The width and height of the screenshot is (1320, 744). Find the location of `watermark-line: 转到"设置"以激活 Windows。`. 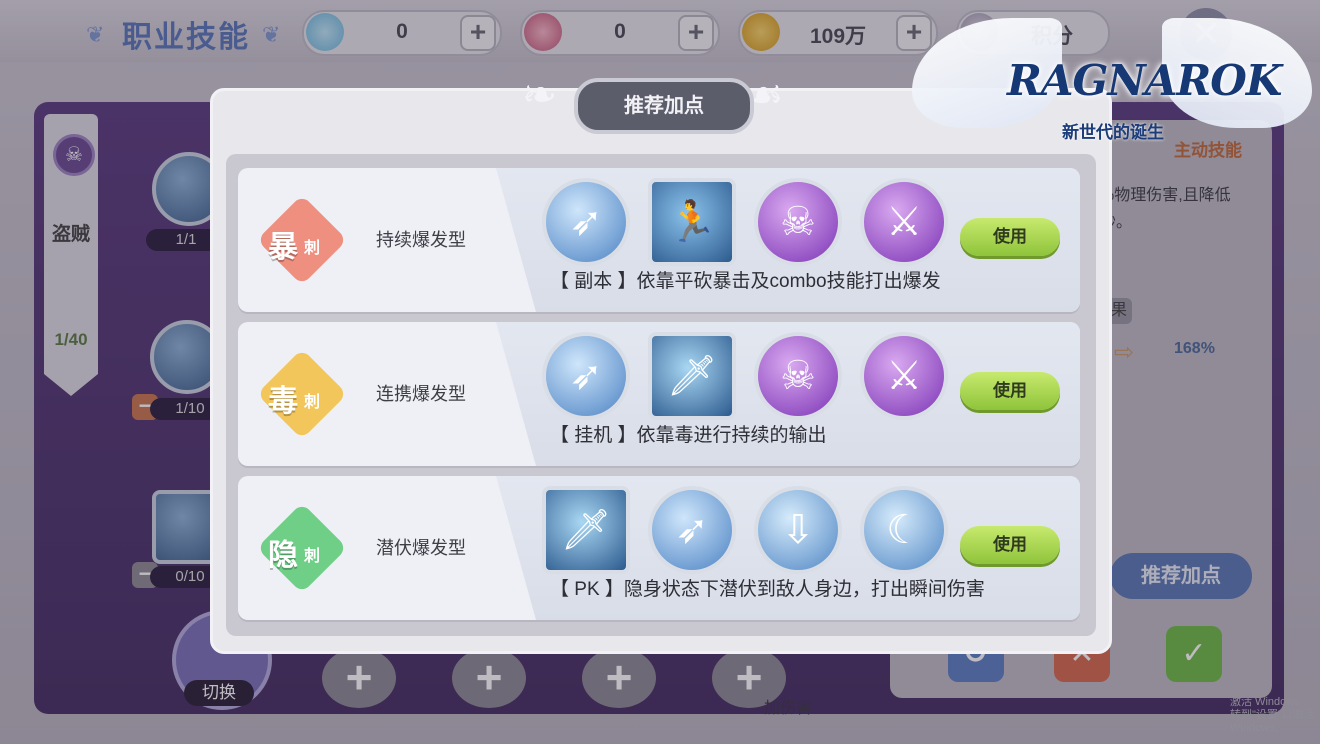

watermark-line: 转到"设置"以激活 Windows。 is located at coordinates (1272, 721).